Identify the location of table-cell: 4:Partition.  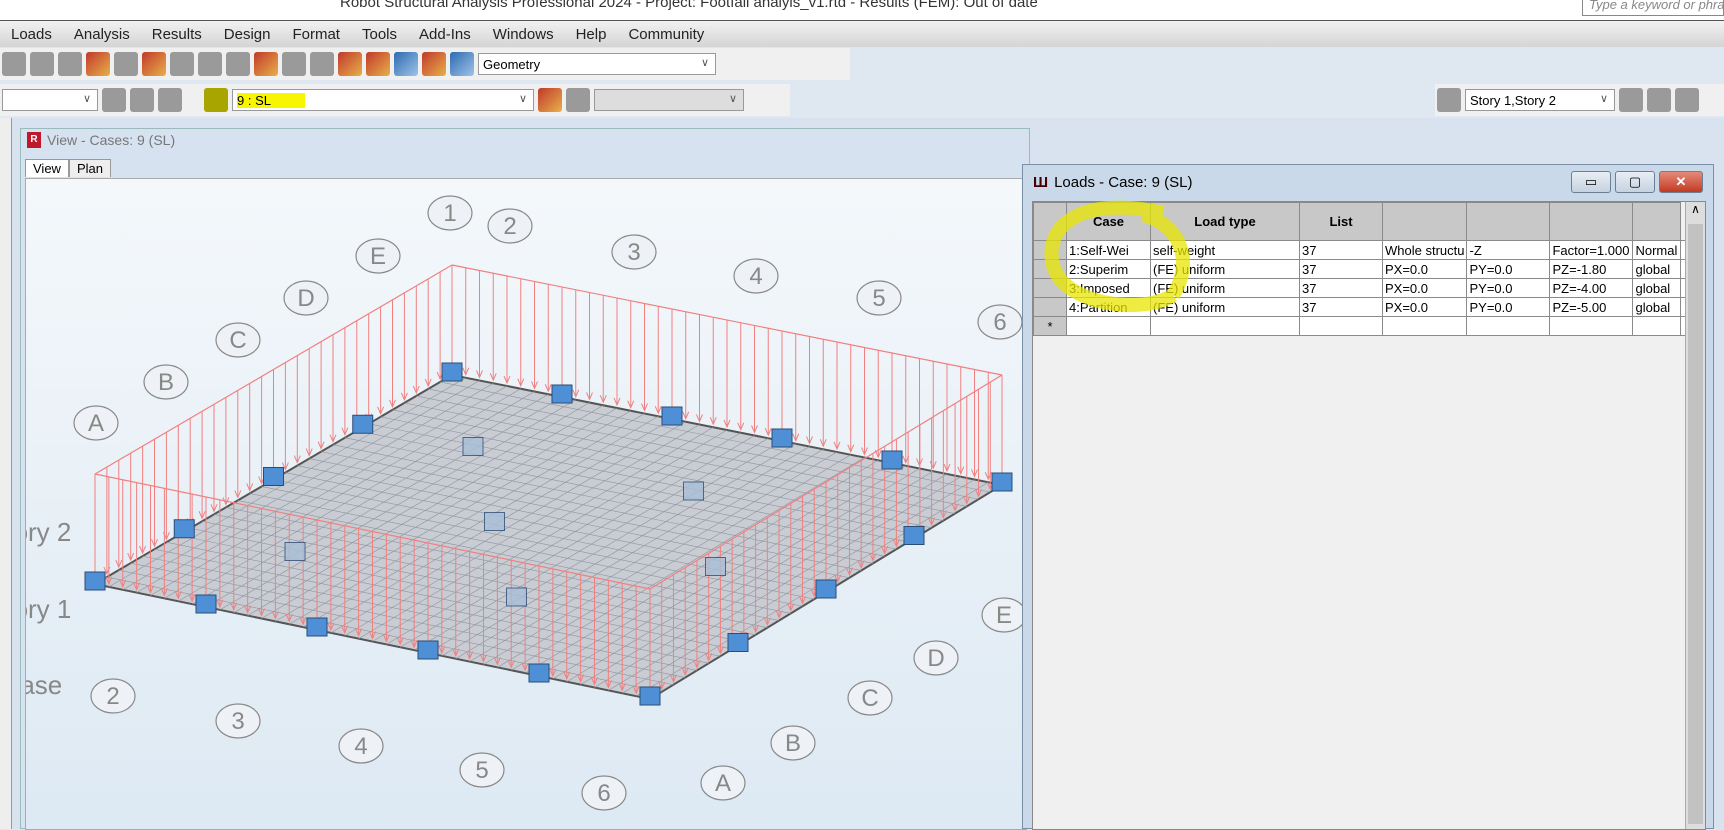
(1108, 307).